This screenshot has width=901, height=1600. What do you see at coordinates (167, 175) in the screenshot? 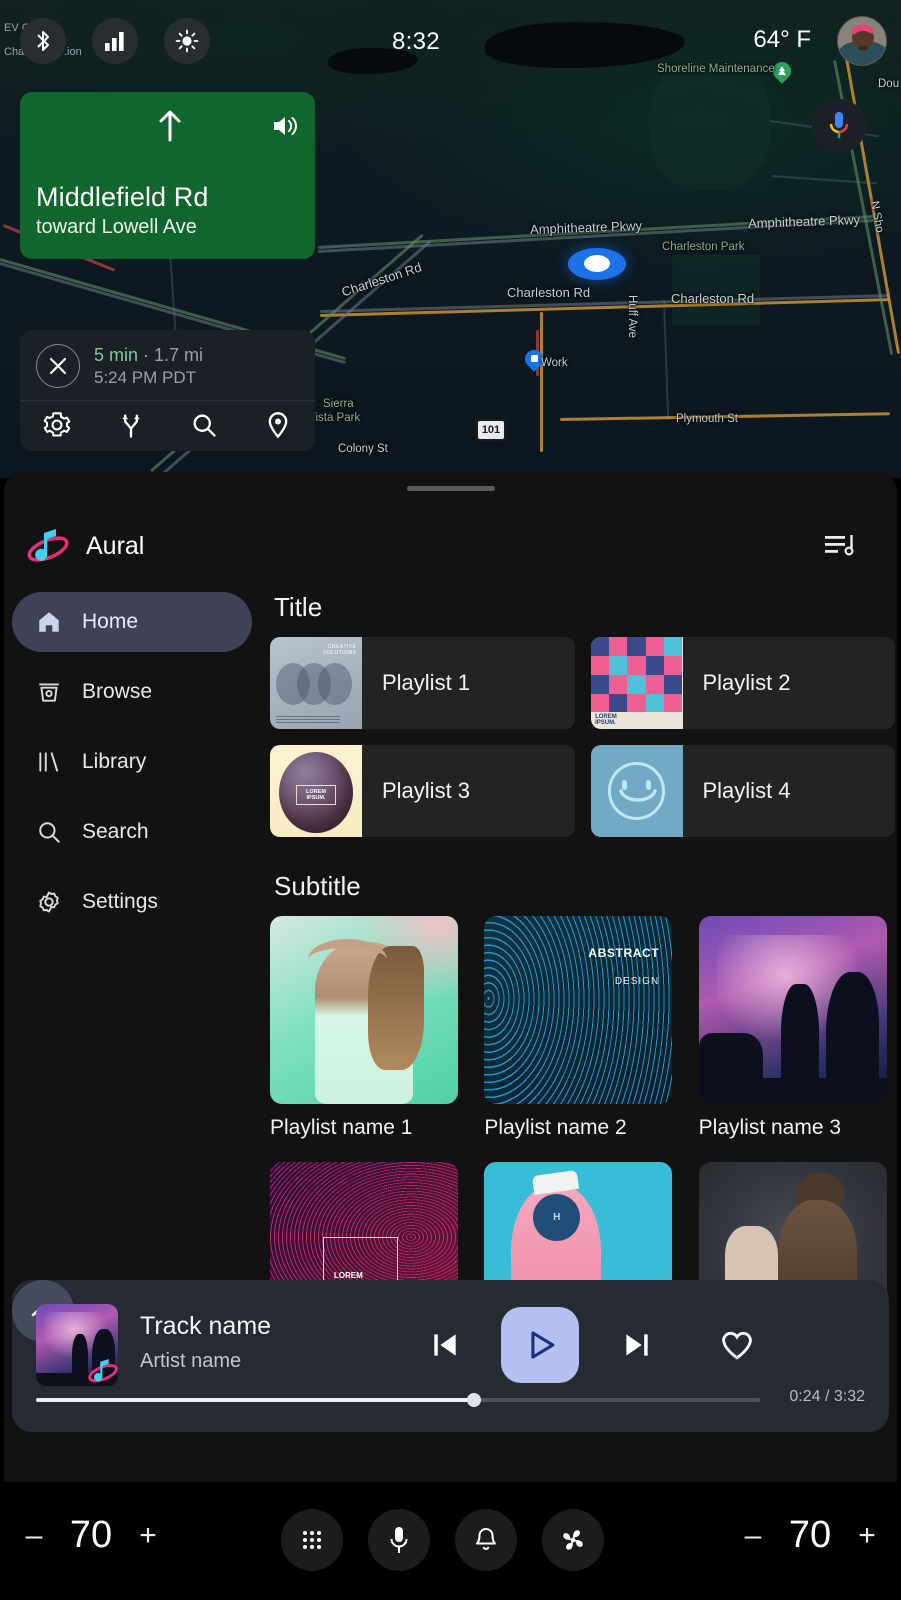
I see `navigation-instruction-card: Middlefield Rd toward Lowell Ave` at bounding box center [167, 175].